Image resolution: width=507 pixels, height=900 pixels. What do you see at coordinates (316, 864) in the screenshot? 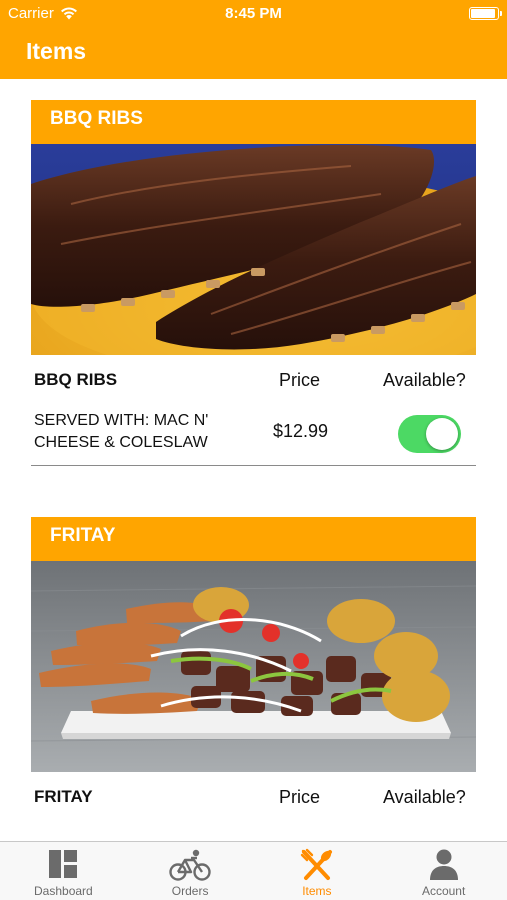
I see `utensils-icon` at bounding box center [316, 864].